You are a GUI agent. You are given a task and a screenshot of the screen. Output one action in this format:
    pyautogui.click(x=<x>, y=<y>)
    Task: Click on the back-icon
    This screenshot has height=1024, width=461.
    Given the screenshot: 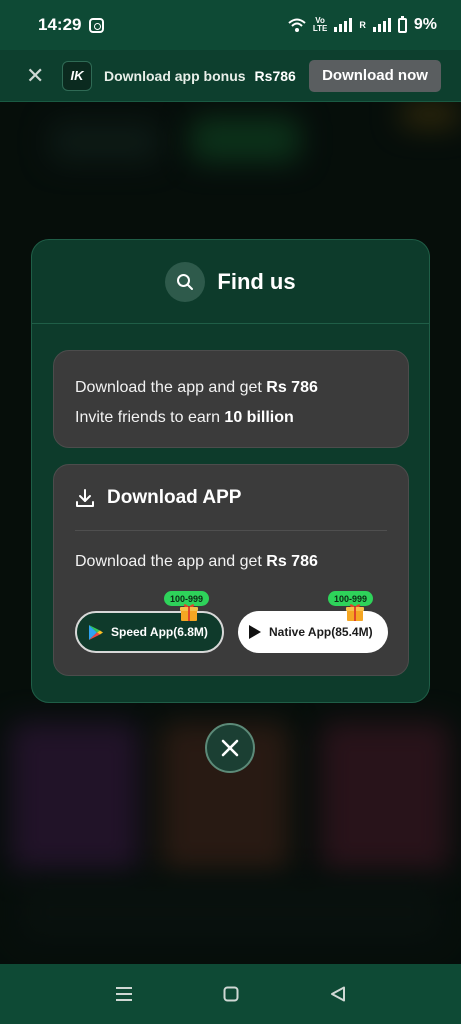 What is the action you would take?
    pyautogui.click(x=338, y=994)
    